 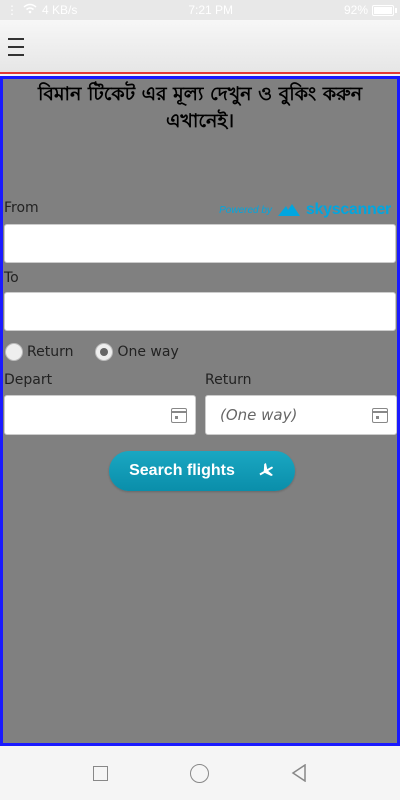 I want to click on home-icon, so click(x=199, y=773).